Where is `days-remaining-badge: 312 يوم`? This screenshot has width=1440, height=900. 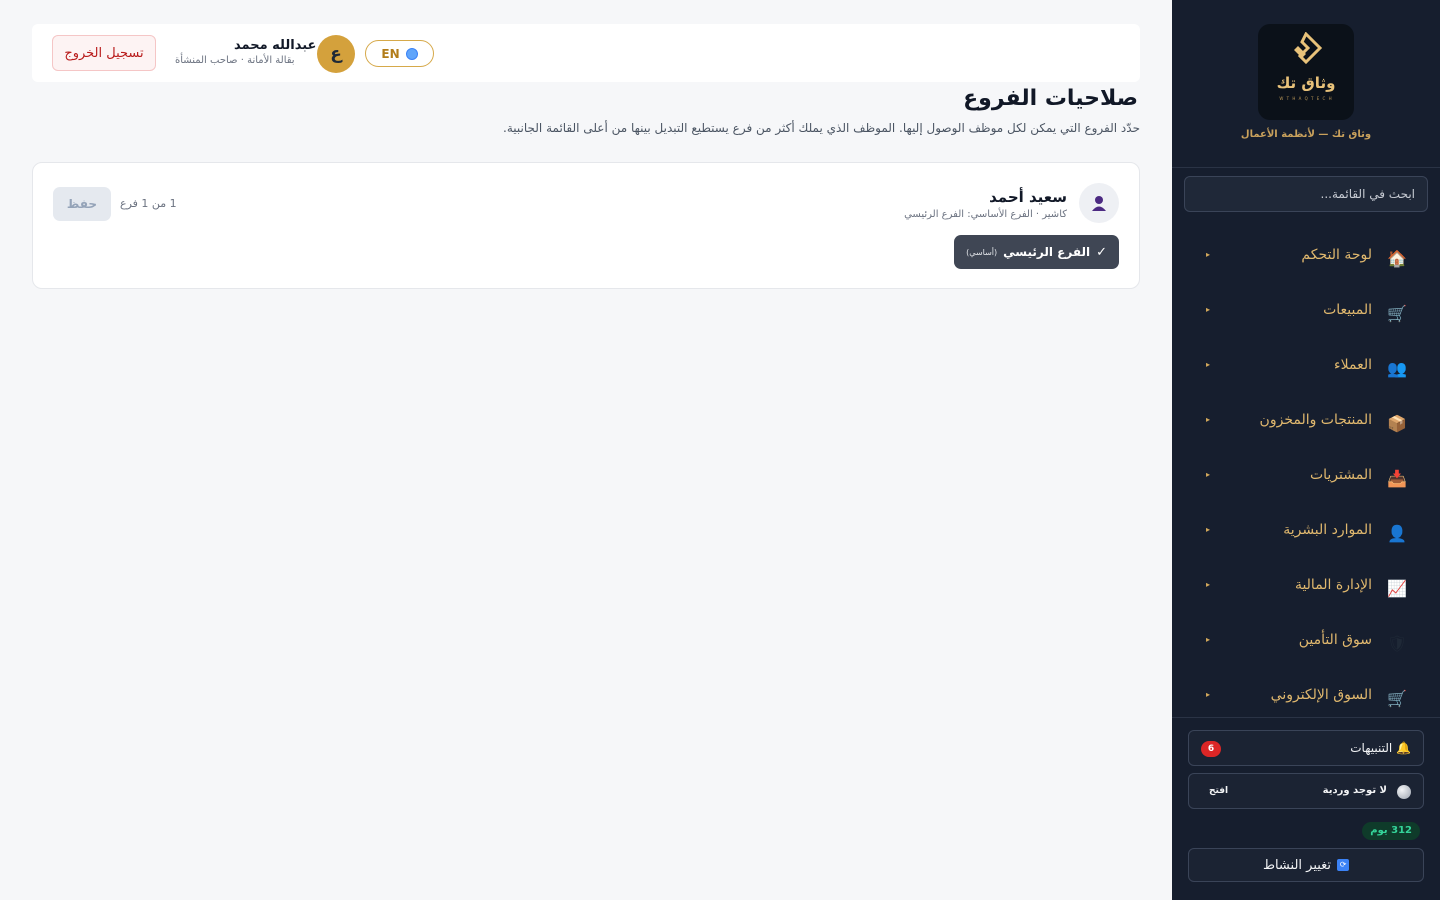 days-remaining-badge: 312 يوم is located at coordinates (1391, 831).